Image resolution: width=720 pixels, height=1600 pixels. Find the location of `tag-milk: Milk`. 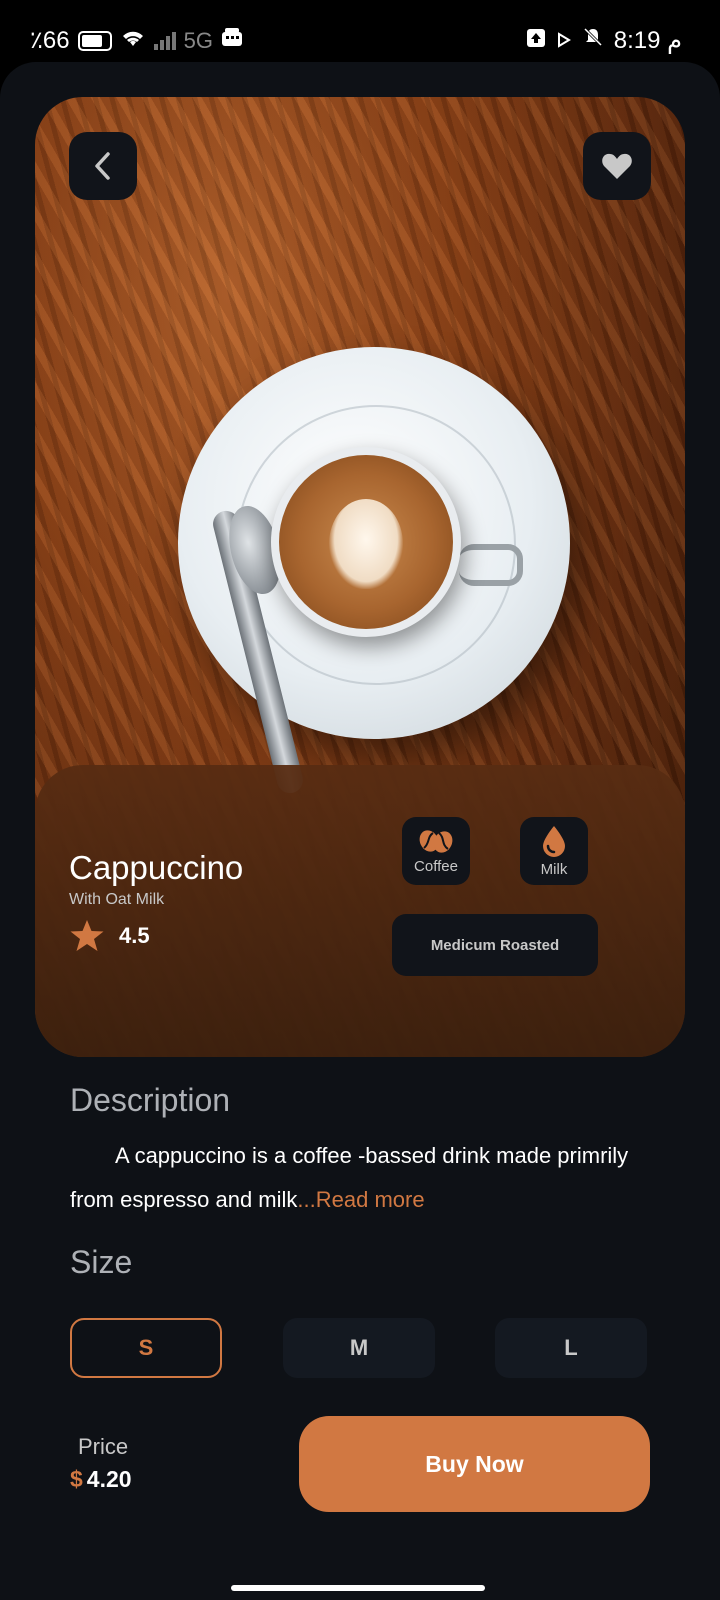

tag-milk: Milk is located at coordinates (554, 851).